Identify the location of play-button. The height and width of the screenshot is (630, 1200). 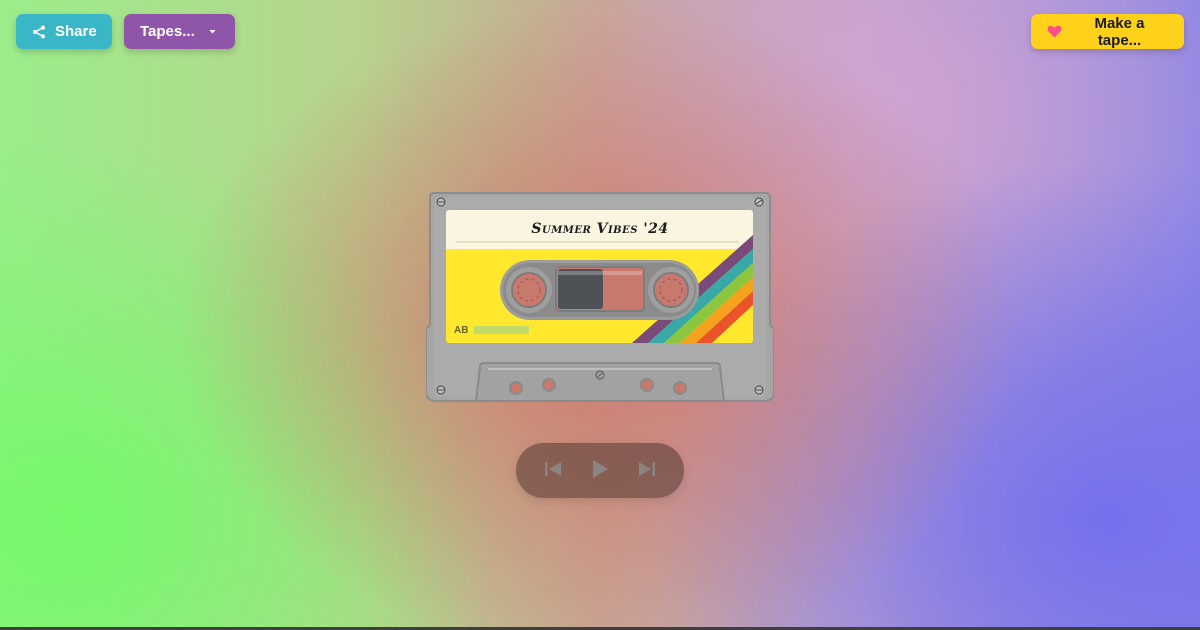
(600, 471).